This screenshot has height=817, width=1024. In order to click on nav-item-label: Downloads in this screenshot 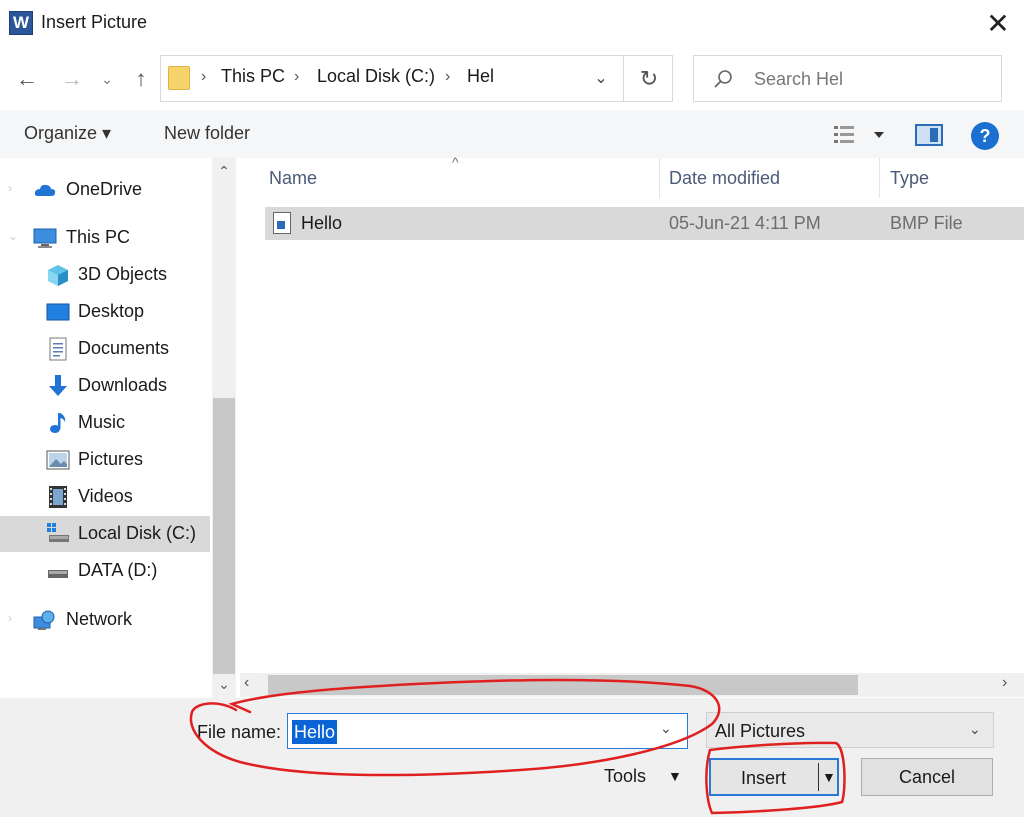, I will do `click(123, 385)`.